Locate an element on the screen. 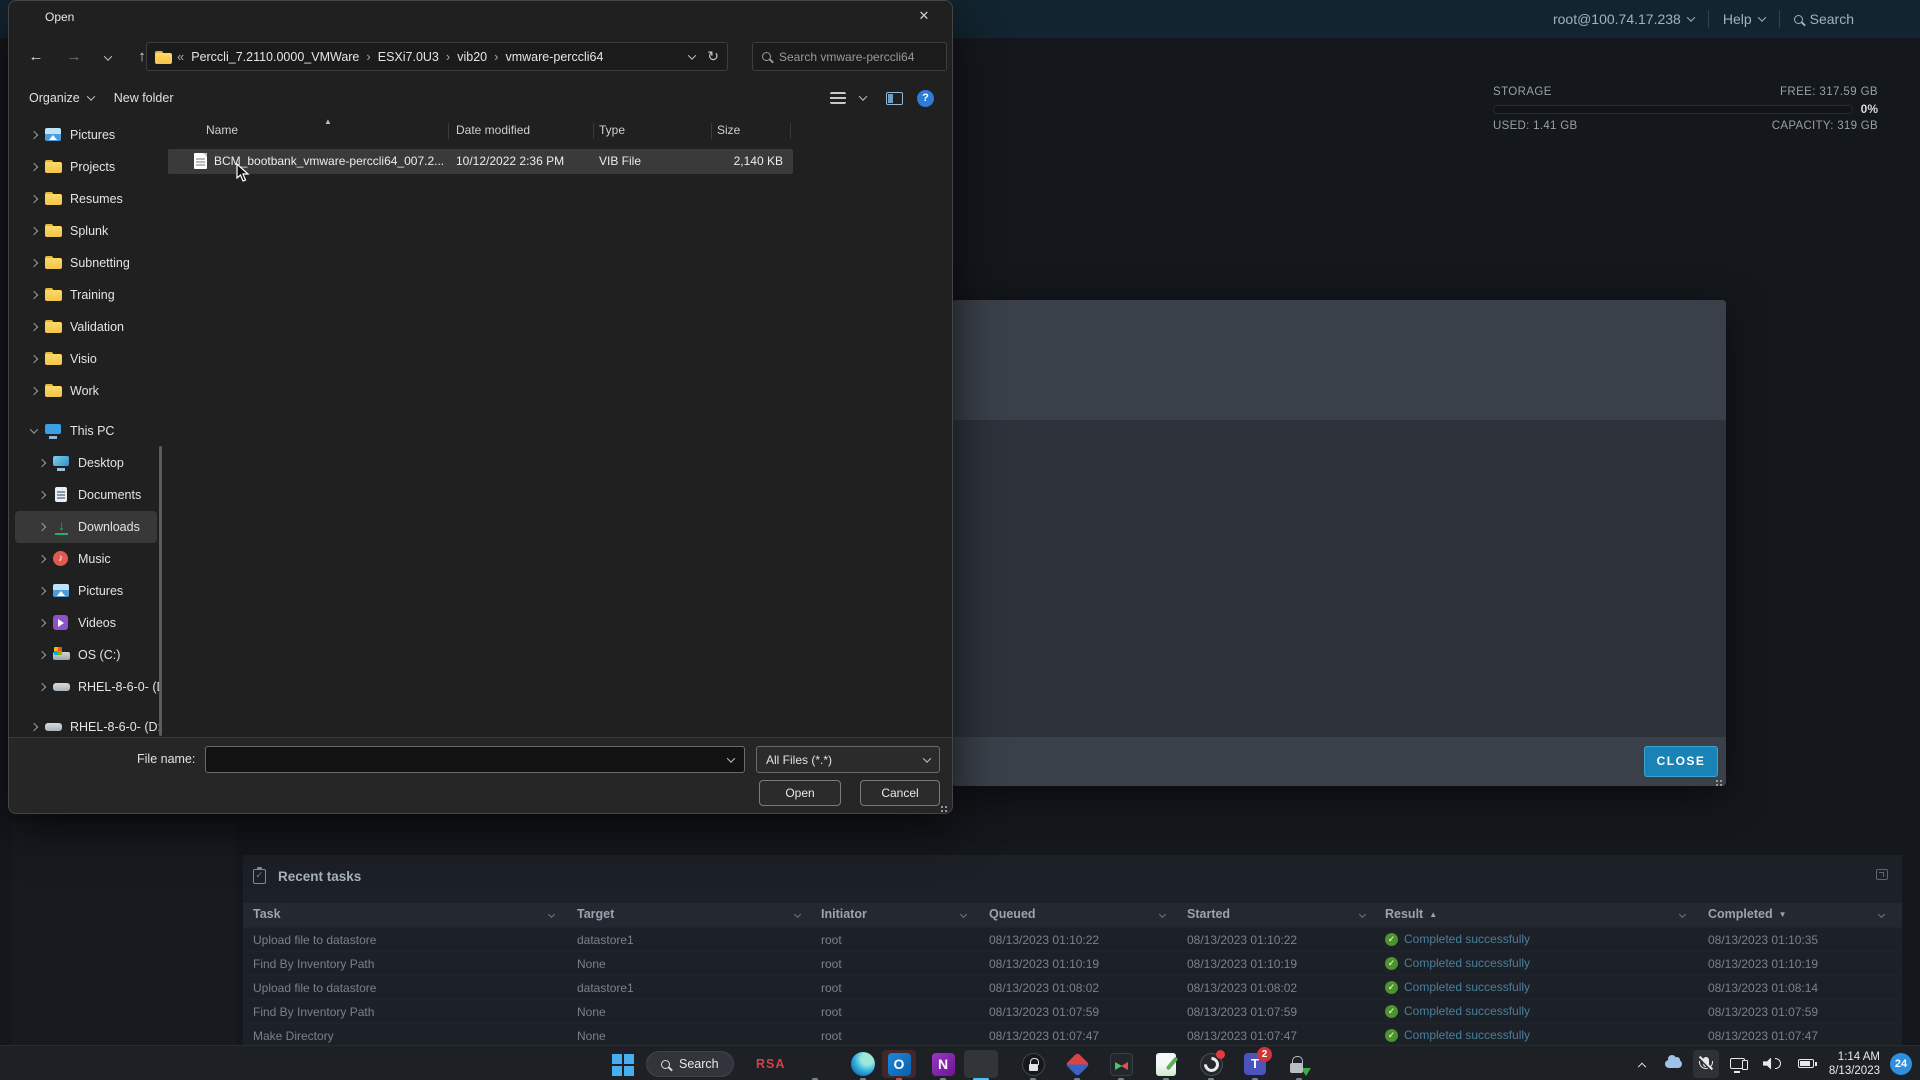 The height and width of the screenshot is (1080, 1920). taskbar-start-icon is located at coordinates (622, 1064).